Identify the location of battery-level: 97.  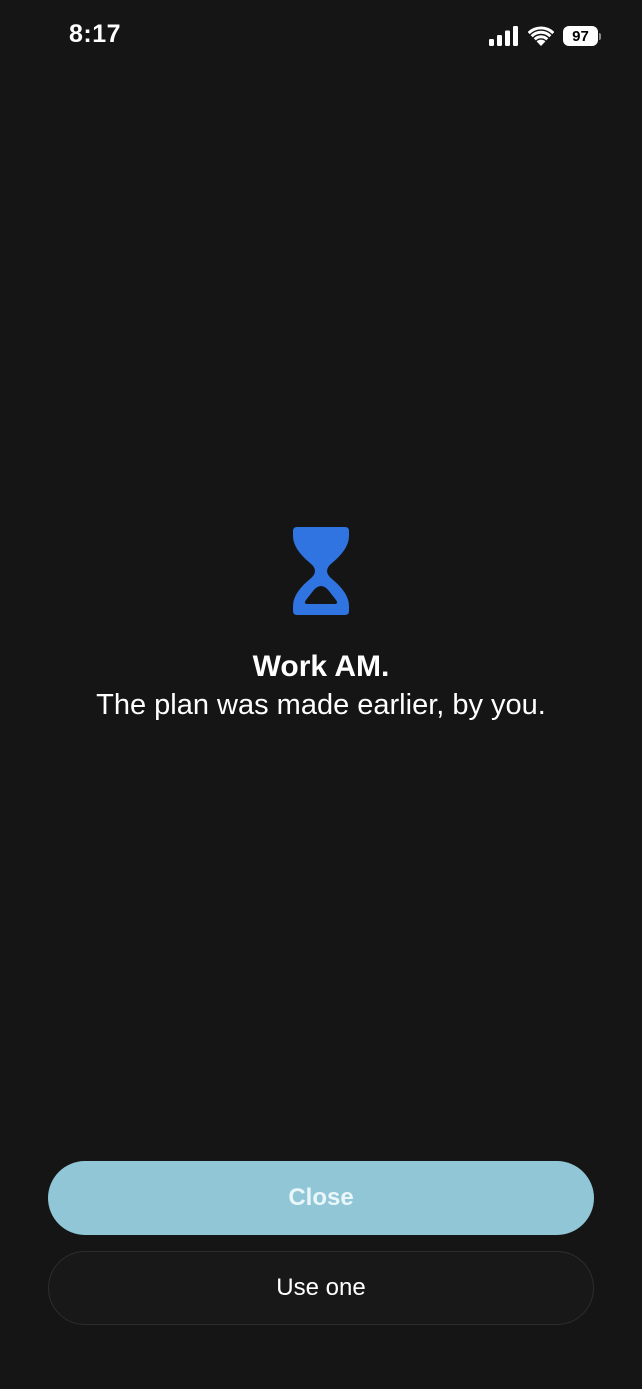
(581, 36).